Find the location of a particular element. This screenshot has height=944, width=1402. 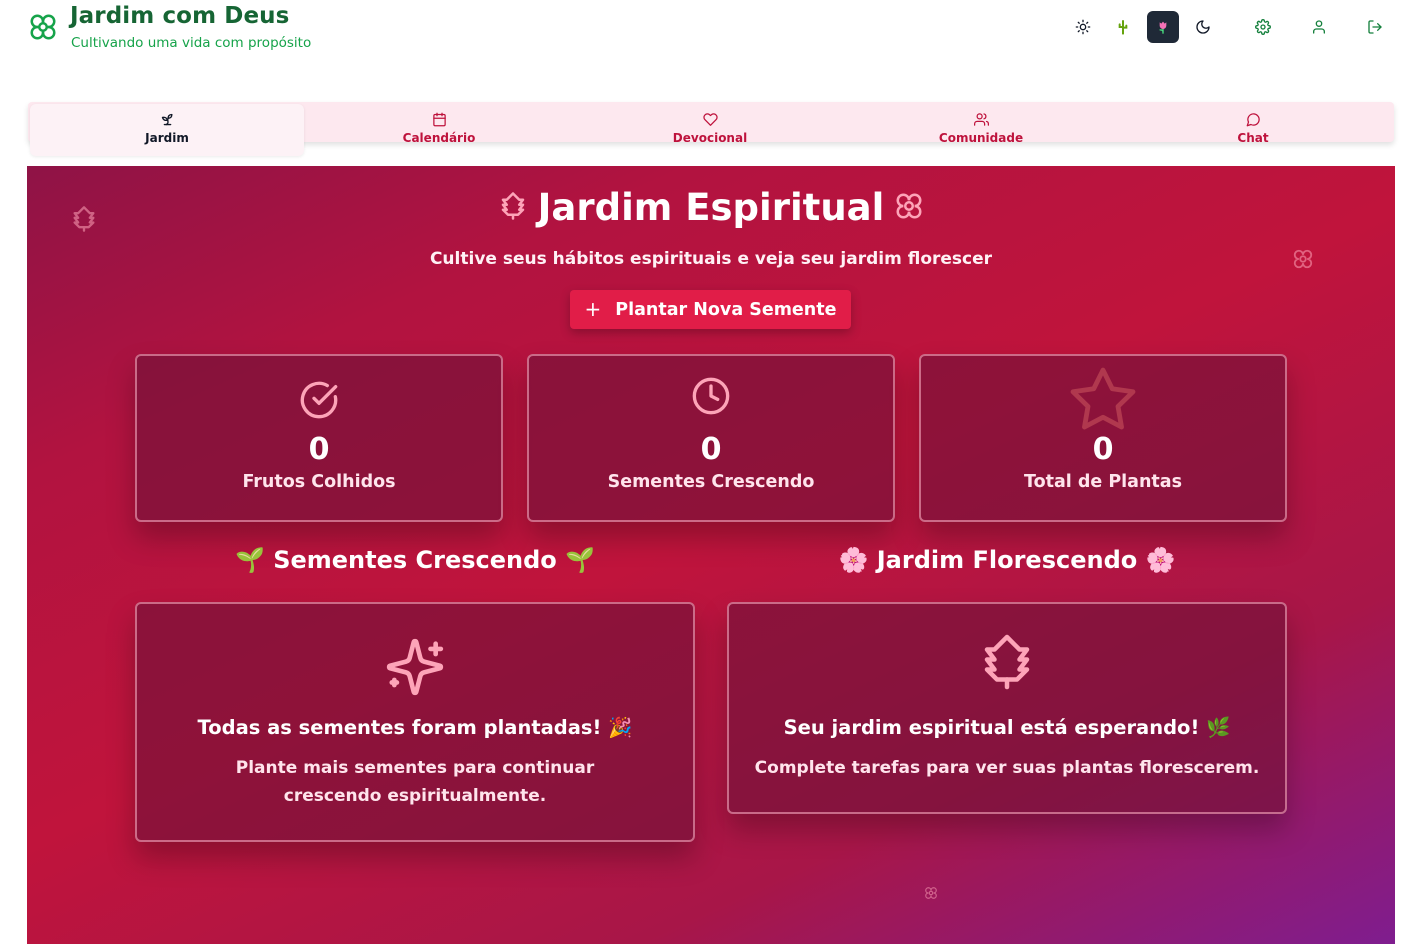

stat-card-fruits: 0 Frutos Colhidos is located at coordinates (319, 438).